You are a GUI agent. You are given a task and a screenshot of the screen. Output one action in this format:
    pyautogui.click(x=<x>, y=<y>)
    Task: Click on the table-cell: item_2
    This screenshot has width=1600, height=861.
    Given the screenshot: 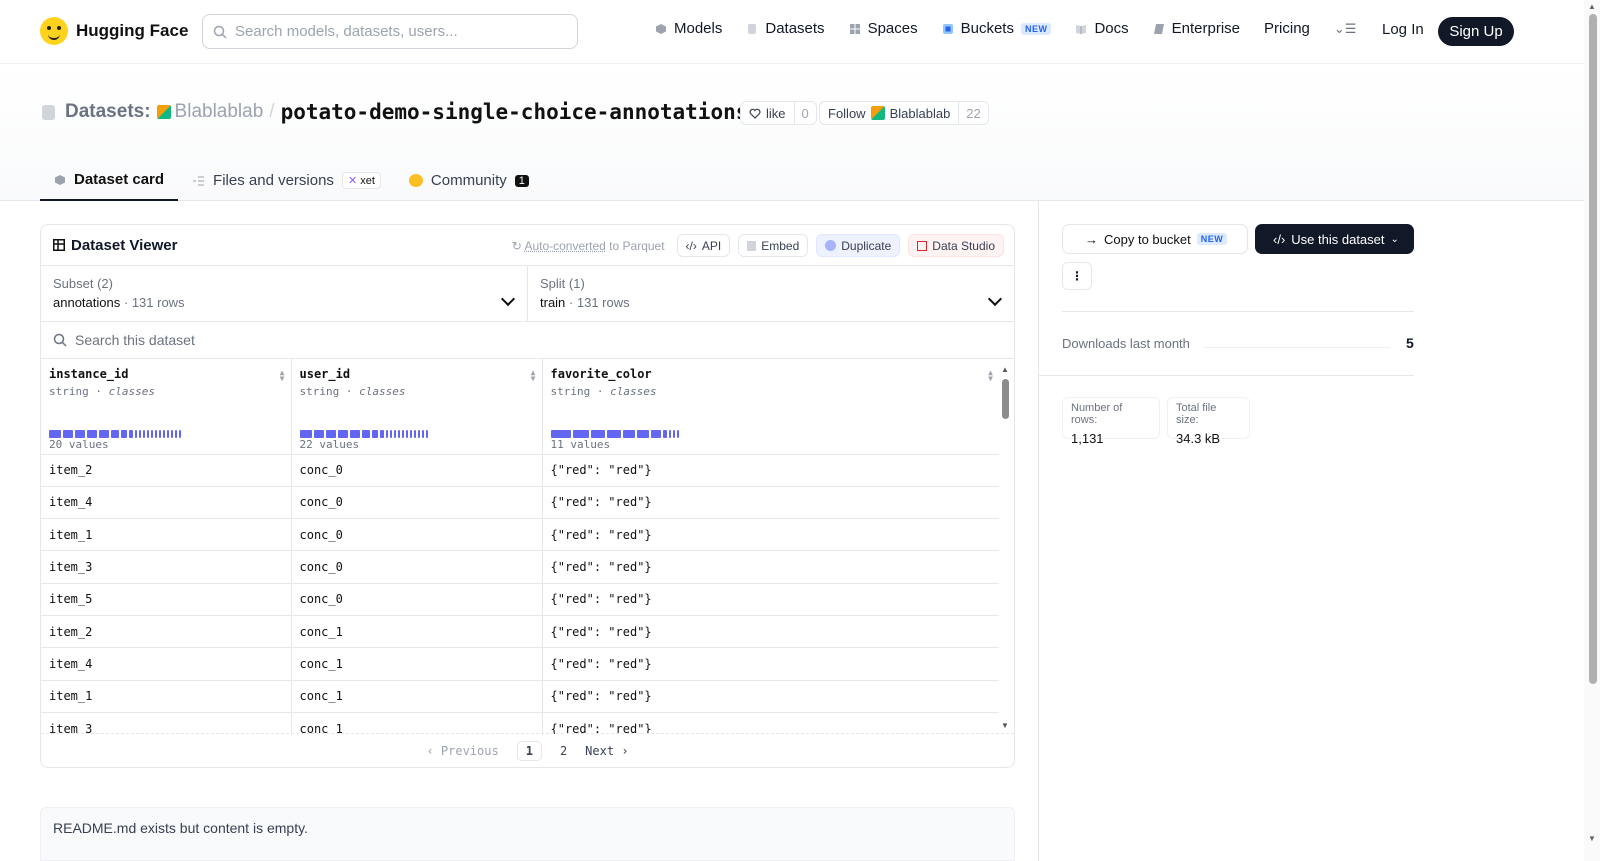 What is the action you would take?
    pyautogui.click(x=166, y=632)
    